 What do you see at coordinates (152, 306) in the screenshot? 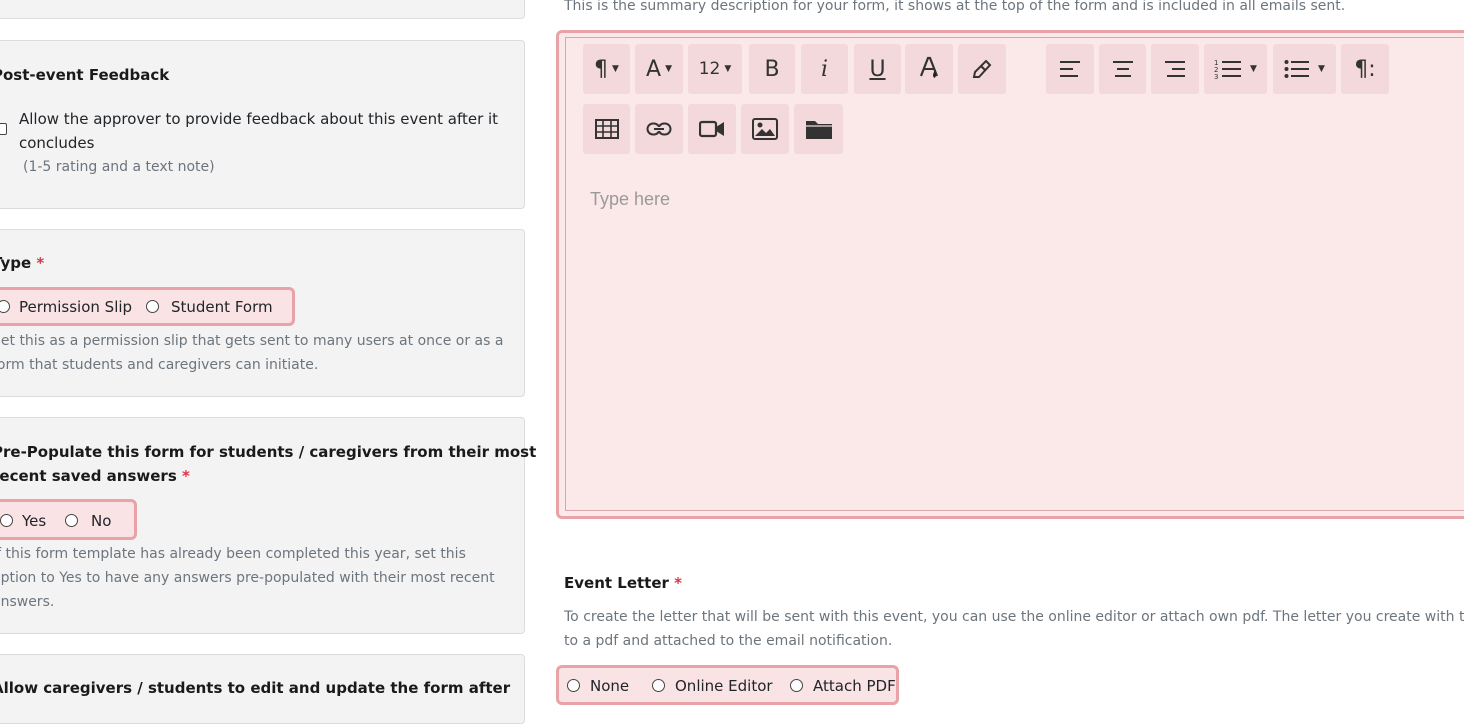
I see `radio-student-form` at bounding box center [152, 306].